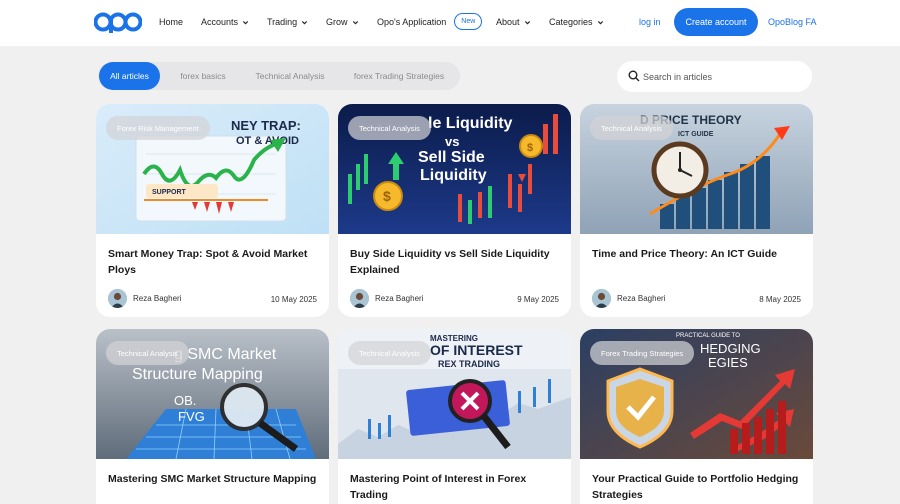 Image resolution: width=900 pixels, height=504 pixels. I want to click on category-badge: Forex Risk Management, so click(158, 128).